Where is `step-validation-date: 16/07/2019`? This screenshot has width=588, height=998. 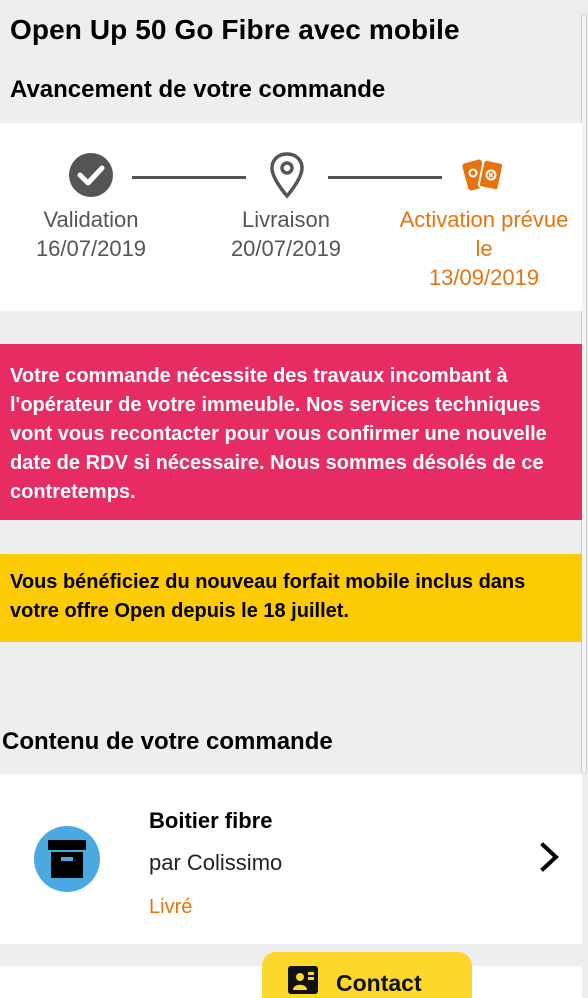
step-validation-date: 16/07/2019 is located at coordinates (91, 248).